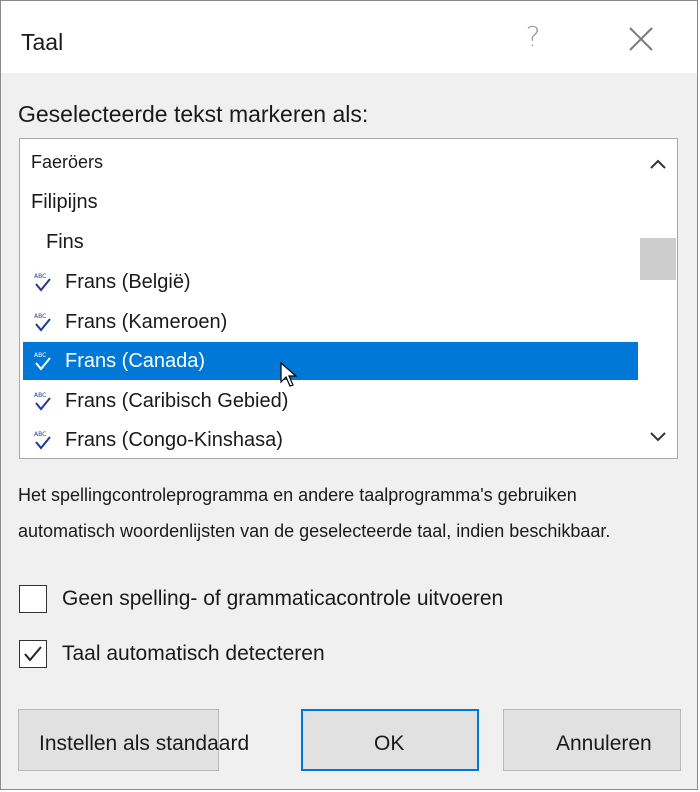 This screenshot has height=792, width=700. I want to click on language-item-label: Frans (België), so click(128, 282).